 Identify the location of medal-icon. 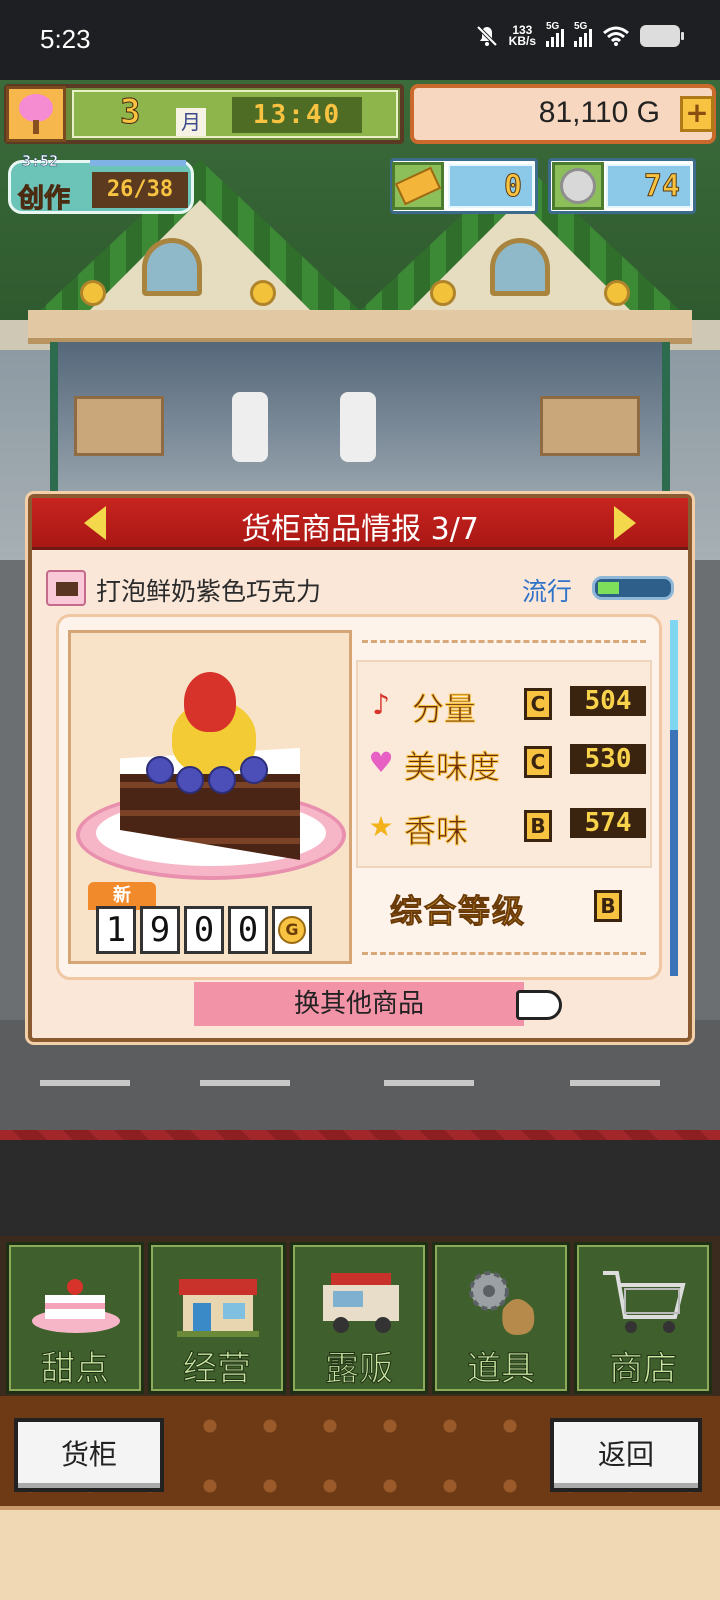
(578, 186).